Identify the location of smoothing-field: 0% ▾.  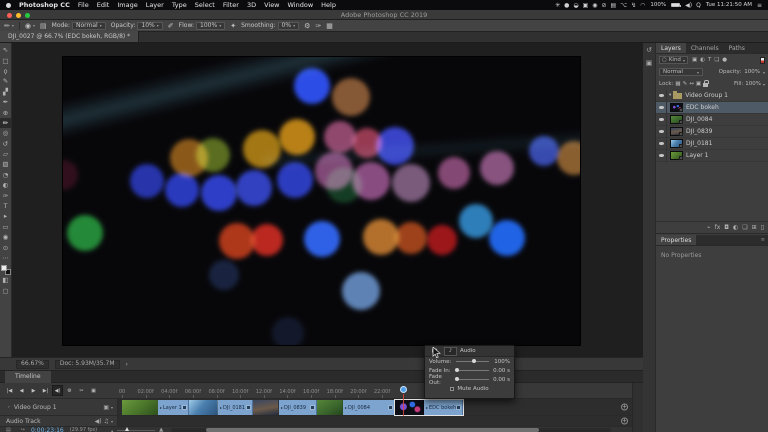
(288, 25).